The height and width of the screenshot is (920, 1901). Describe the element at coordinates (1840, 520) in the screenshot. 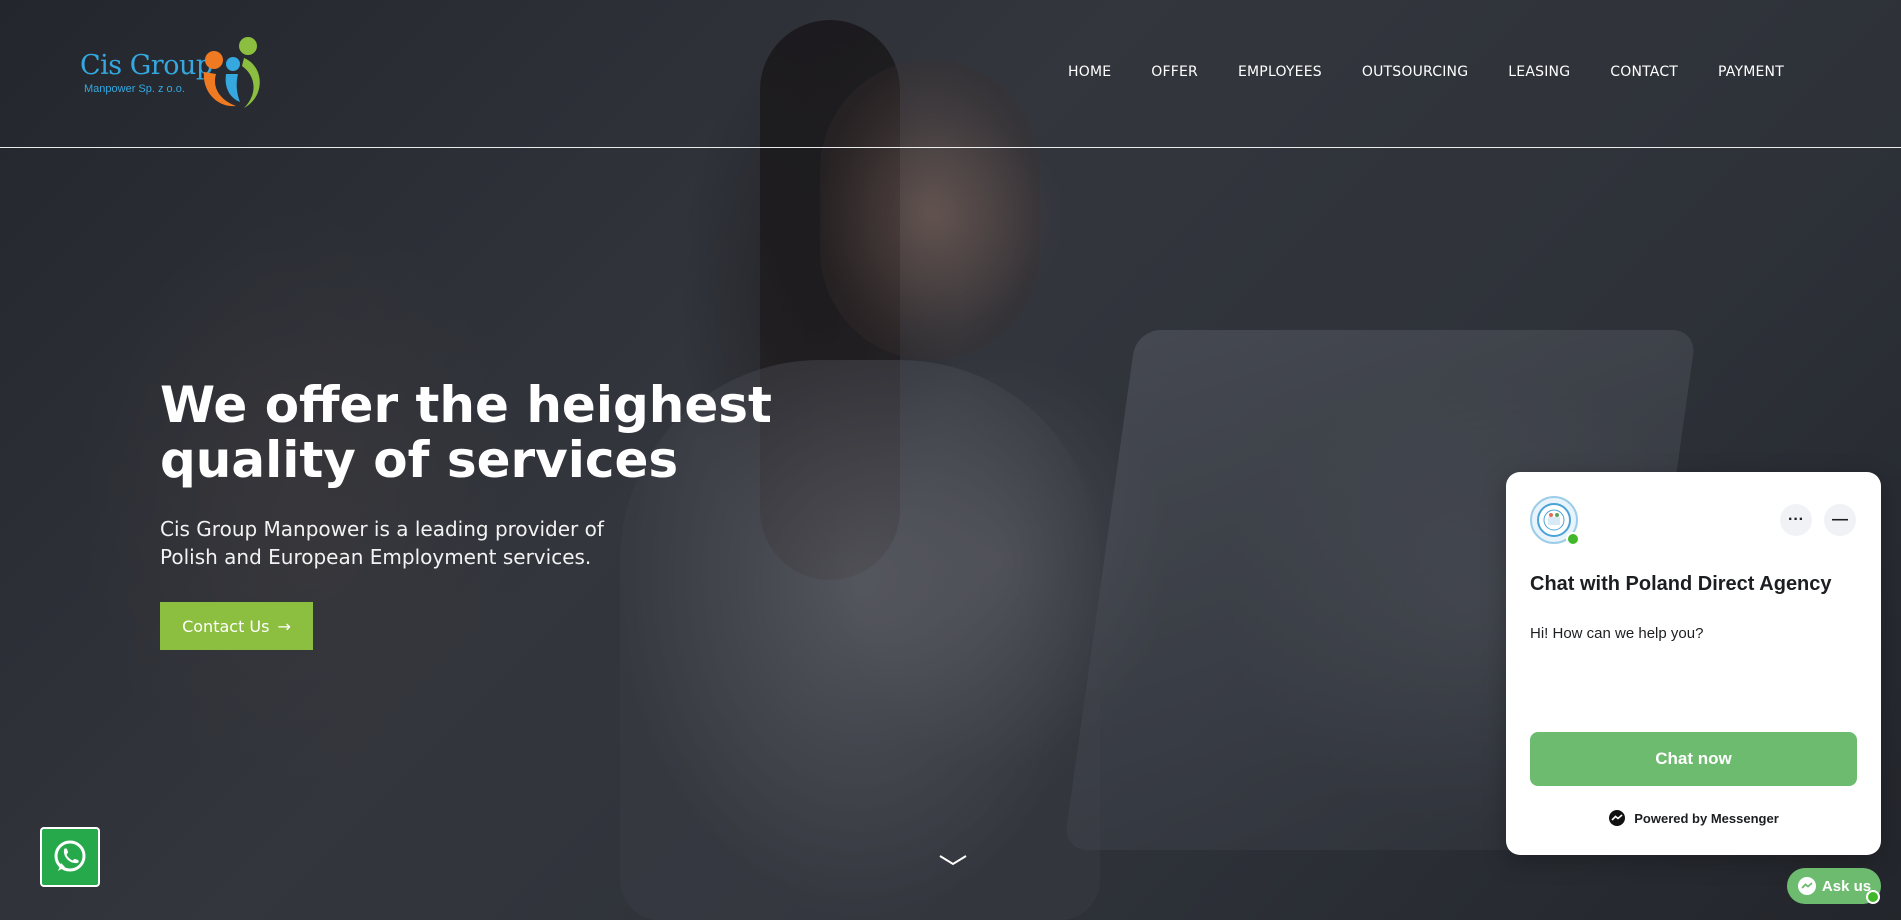

I see `minimize-icon: —` at that location.